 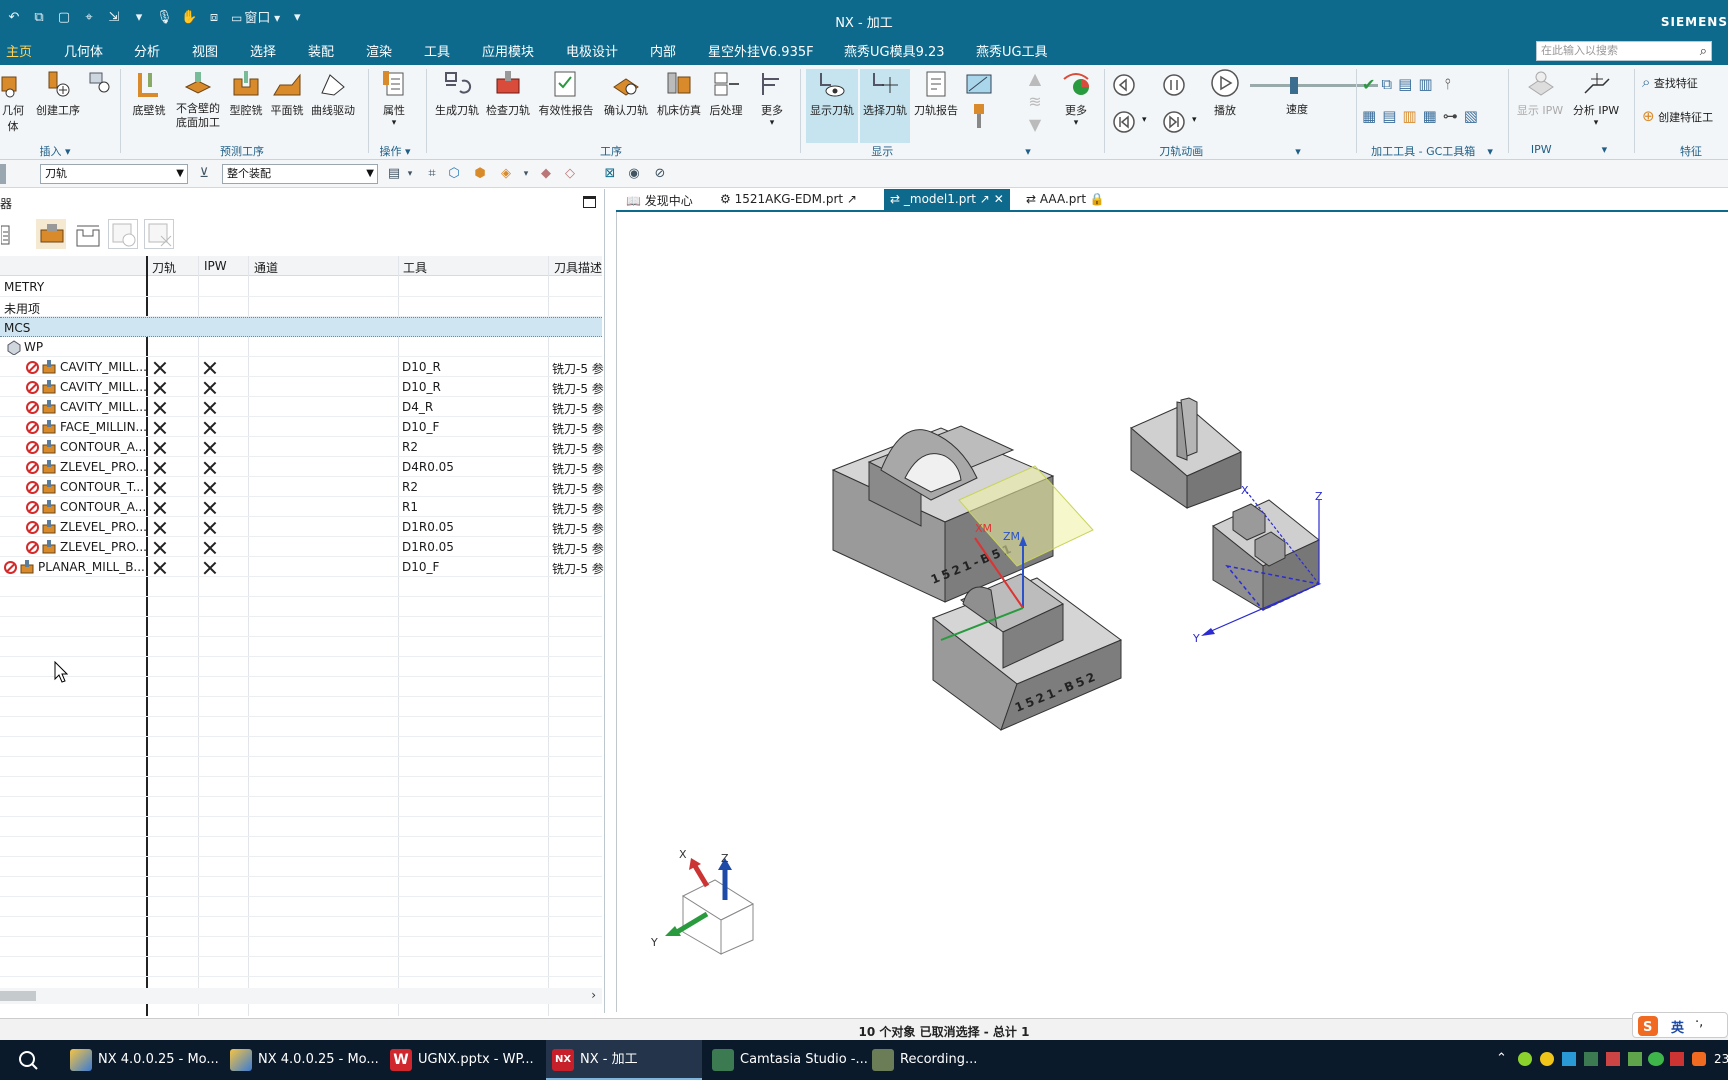 I want to click on floor-wall-button: 底壁铣, so click(x=149, y=93).